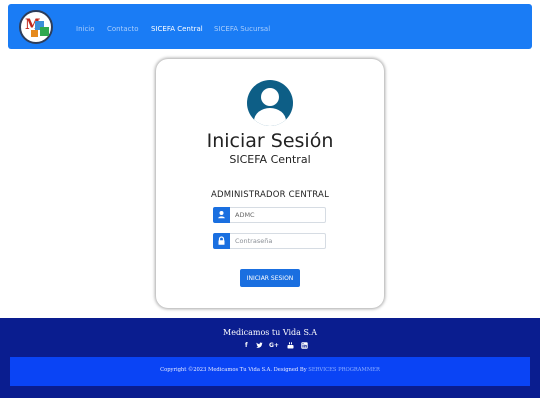 This screenshot has width=540, height=405. Describe the element at coordinates (221, 241) in the screenshot. I see `lock-icon` at that location.